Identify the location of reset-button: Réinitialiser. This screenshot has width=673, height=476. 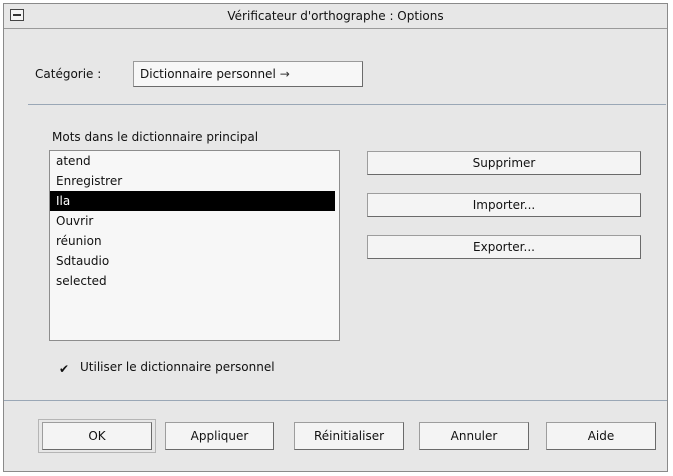
(349, 436).